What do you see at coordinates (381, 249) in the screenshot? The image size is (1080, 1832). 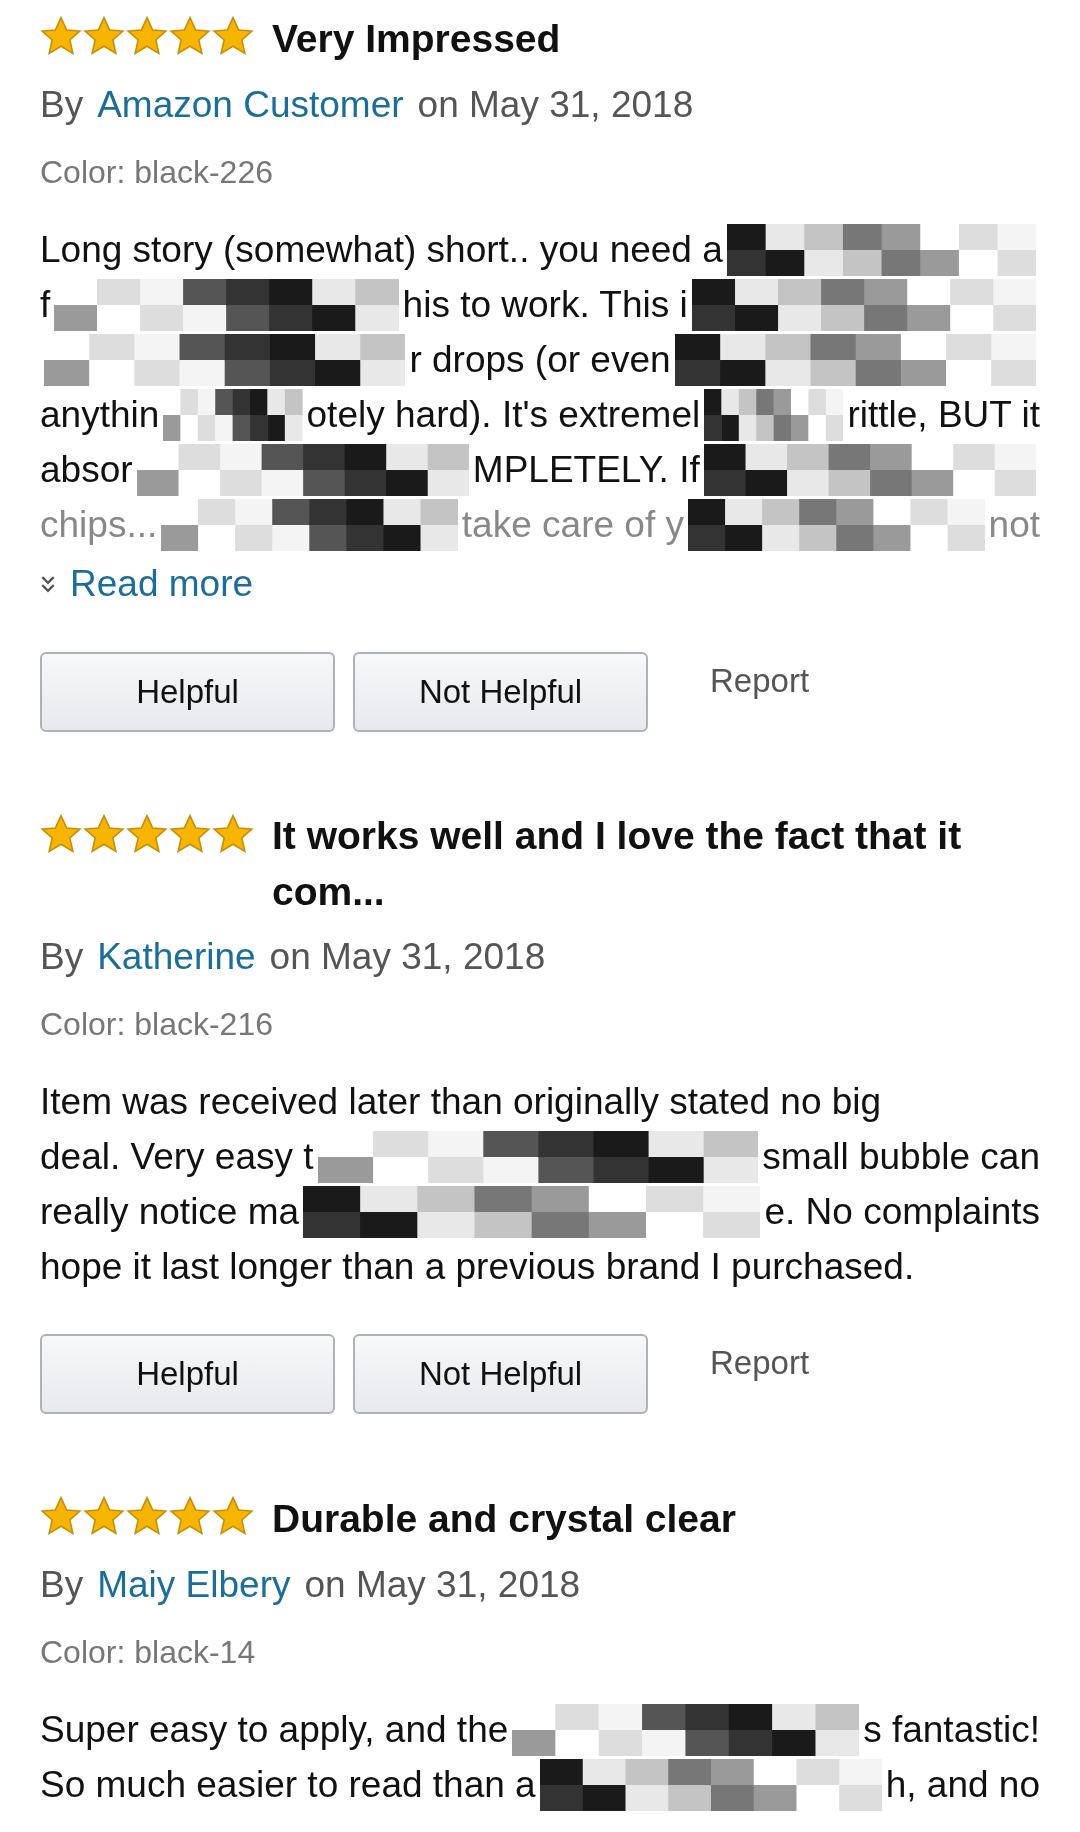 I see `review-text: Long story (somewhat) short.. you need a` at bounding box center [381, 249].